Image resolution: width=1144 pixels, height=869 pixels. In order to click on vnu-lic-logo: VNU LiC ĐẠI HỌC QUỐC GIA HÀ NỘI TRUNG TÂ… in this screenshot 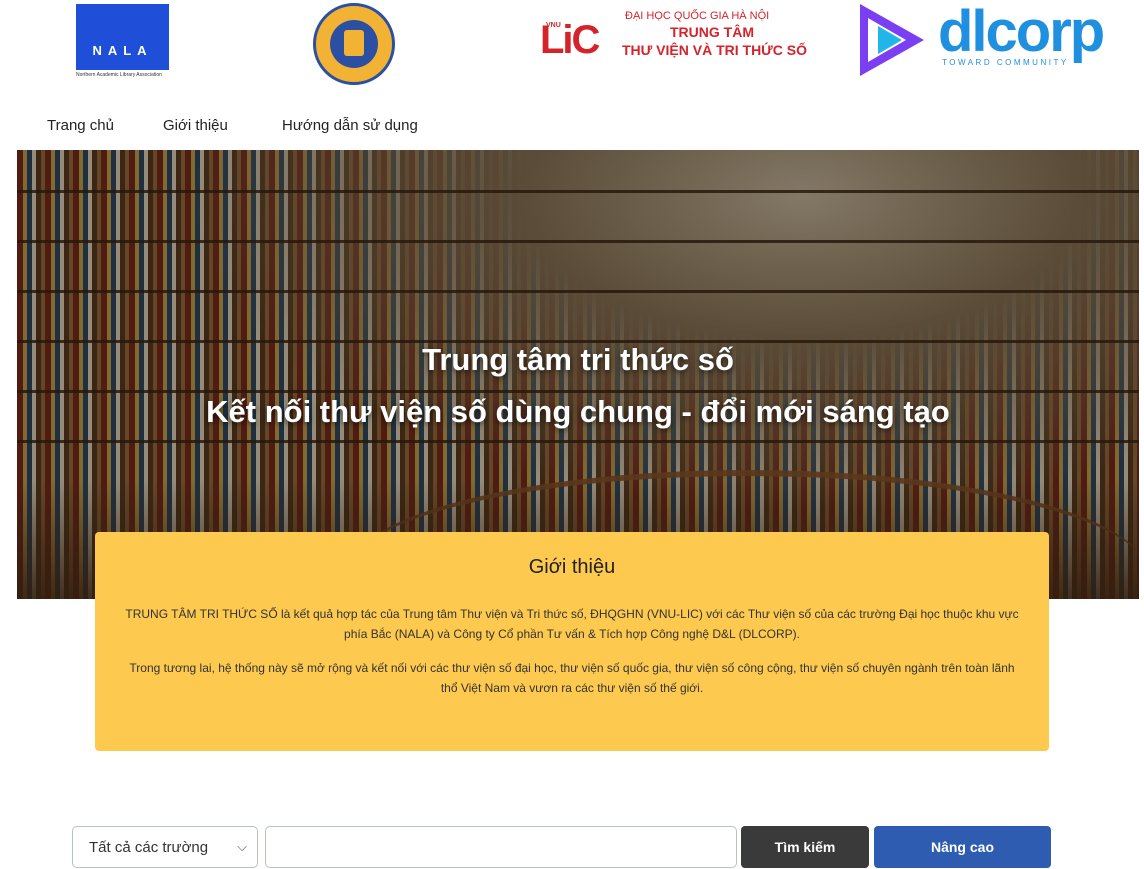, I will do `click(675, 40)`.